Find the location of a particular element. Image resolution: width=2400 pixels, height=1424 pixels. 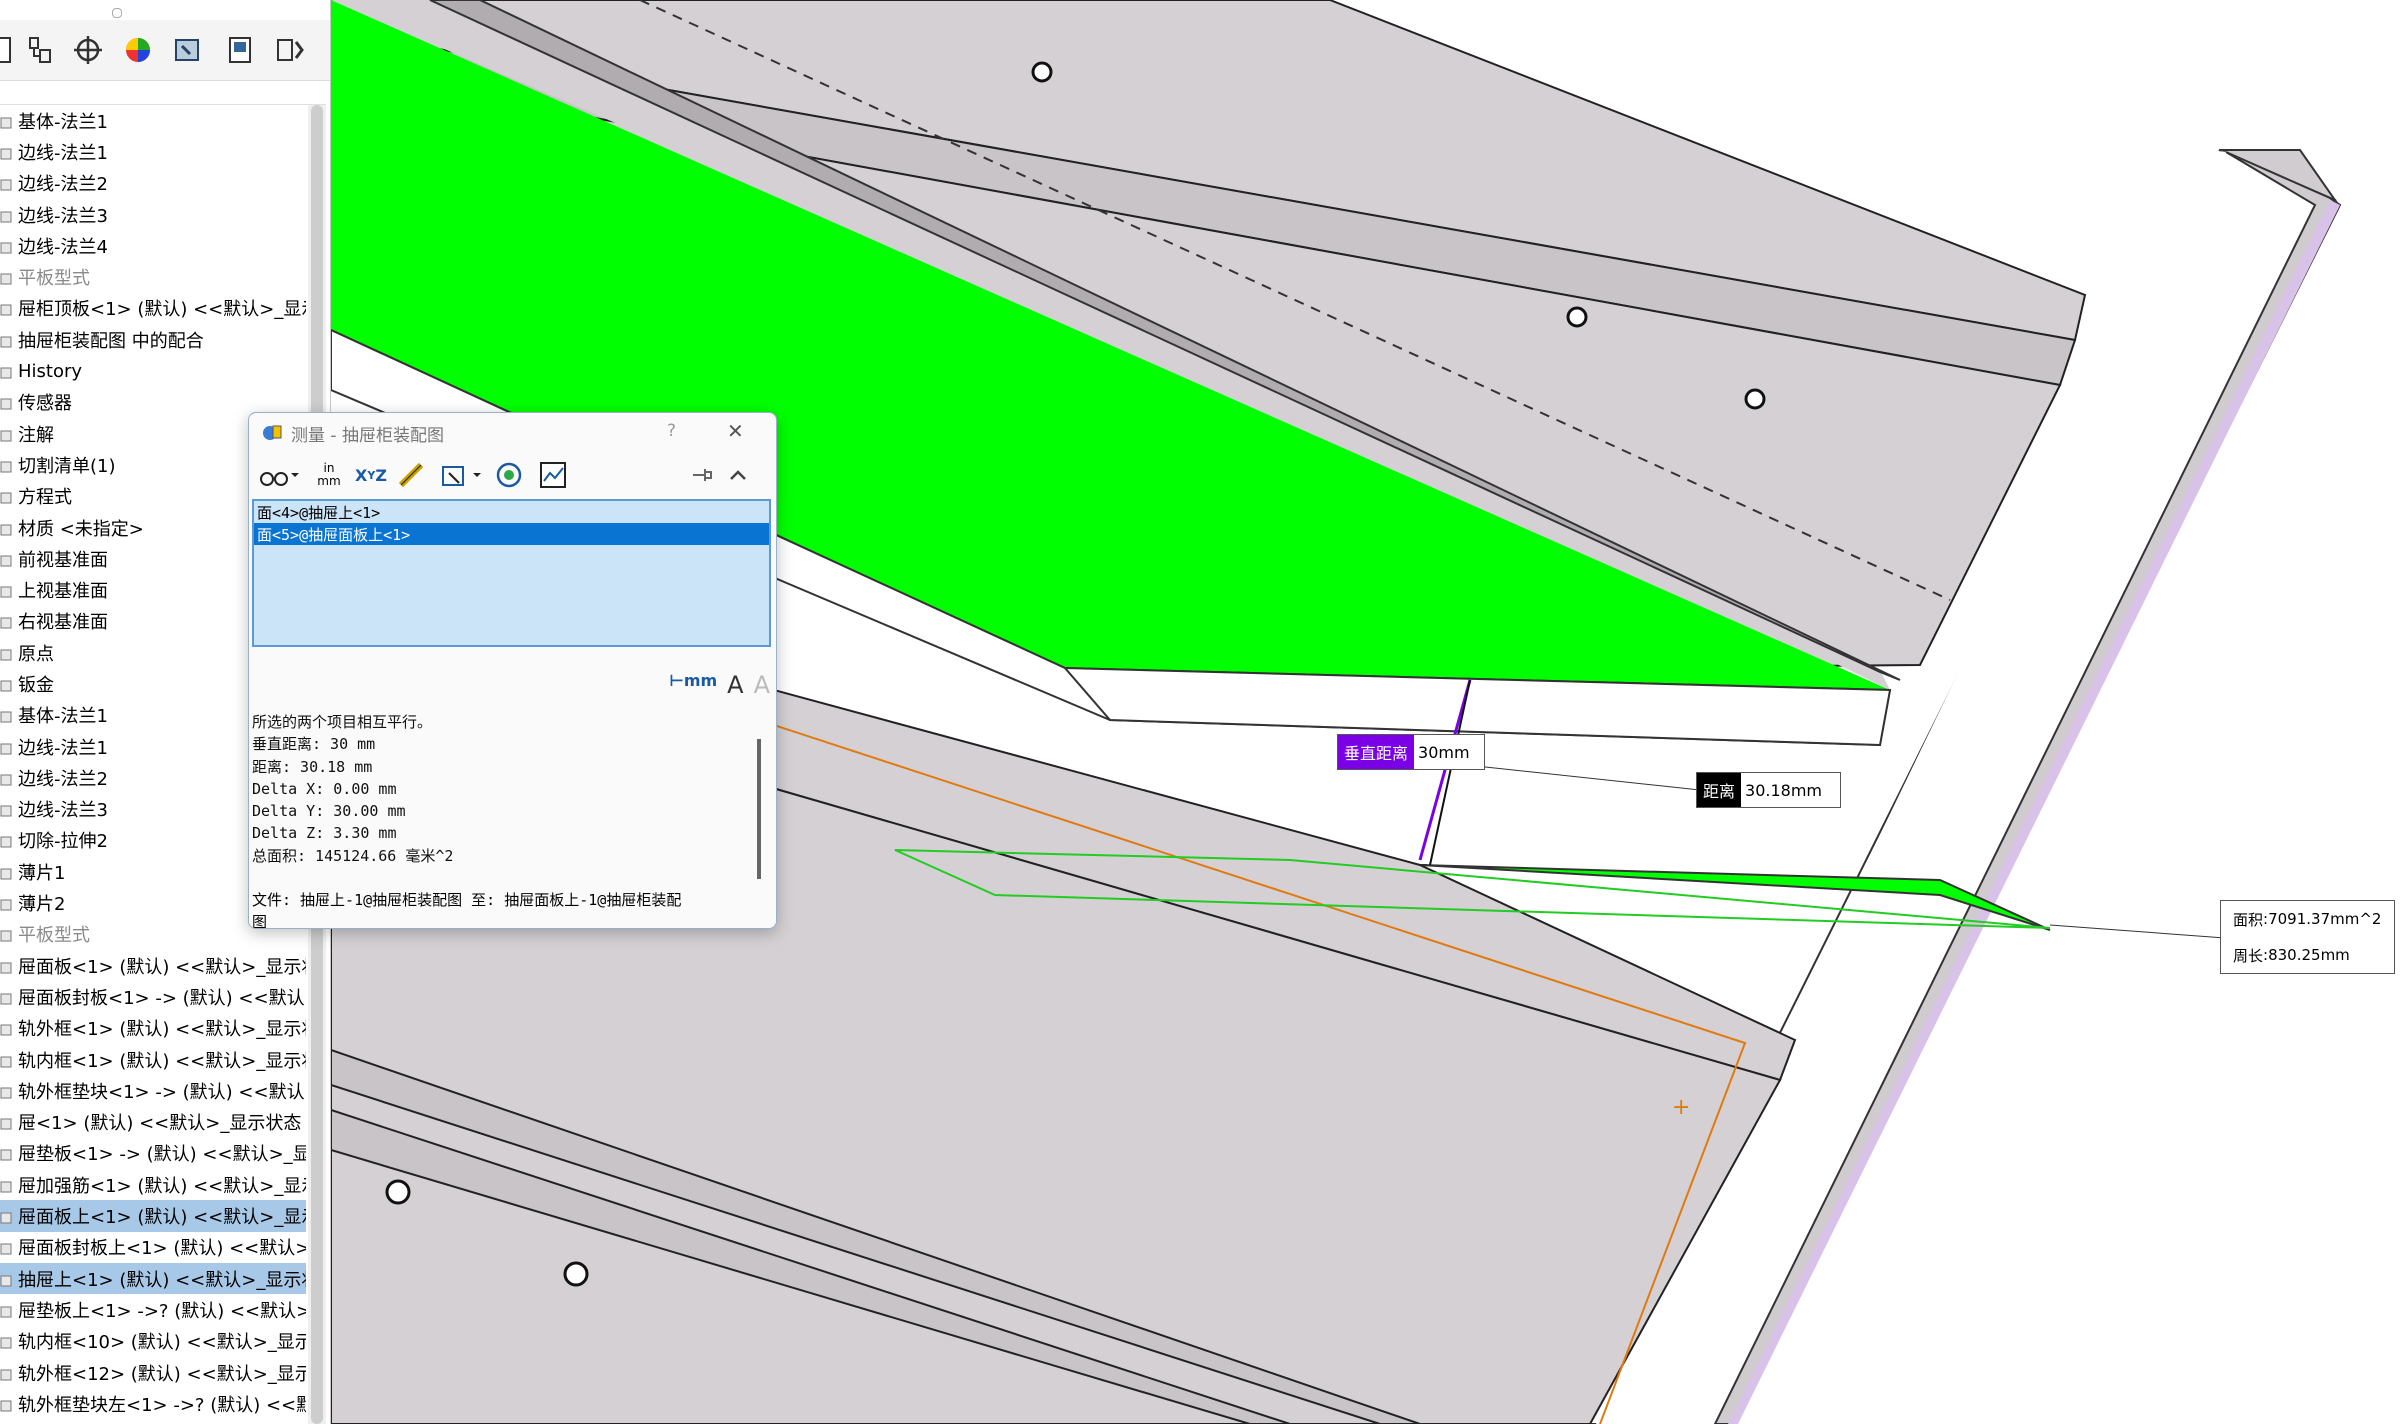

point-to-point-icon is located at coordinates (411, 475).